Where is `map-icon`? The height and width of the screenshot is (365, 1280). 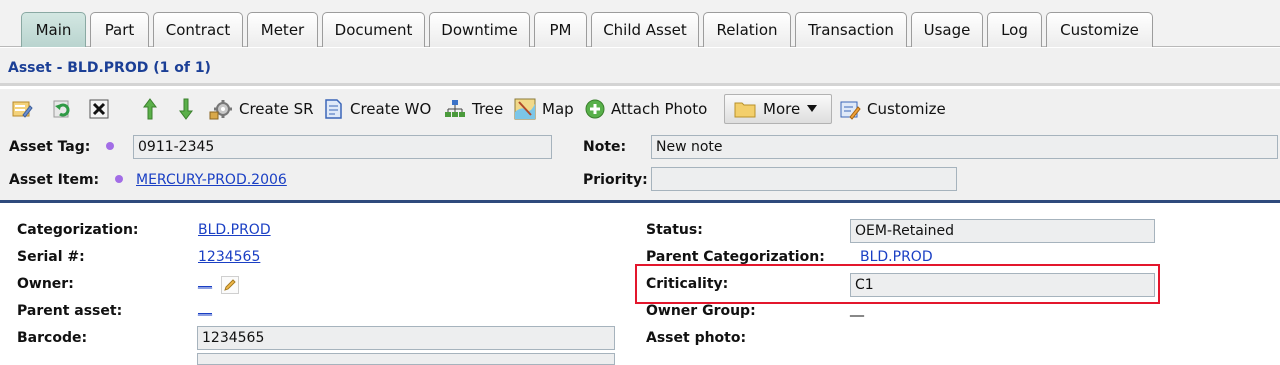
map-icon is located at coordinates (525, 109).